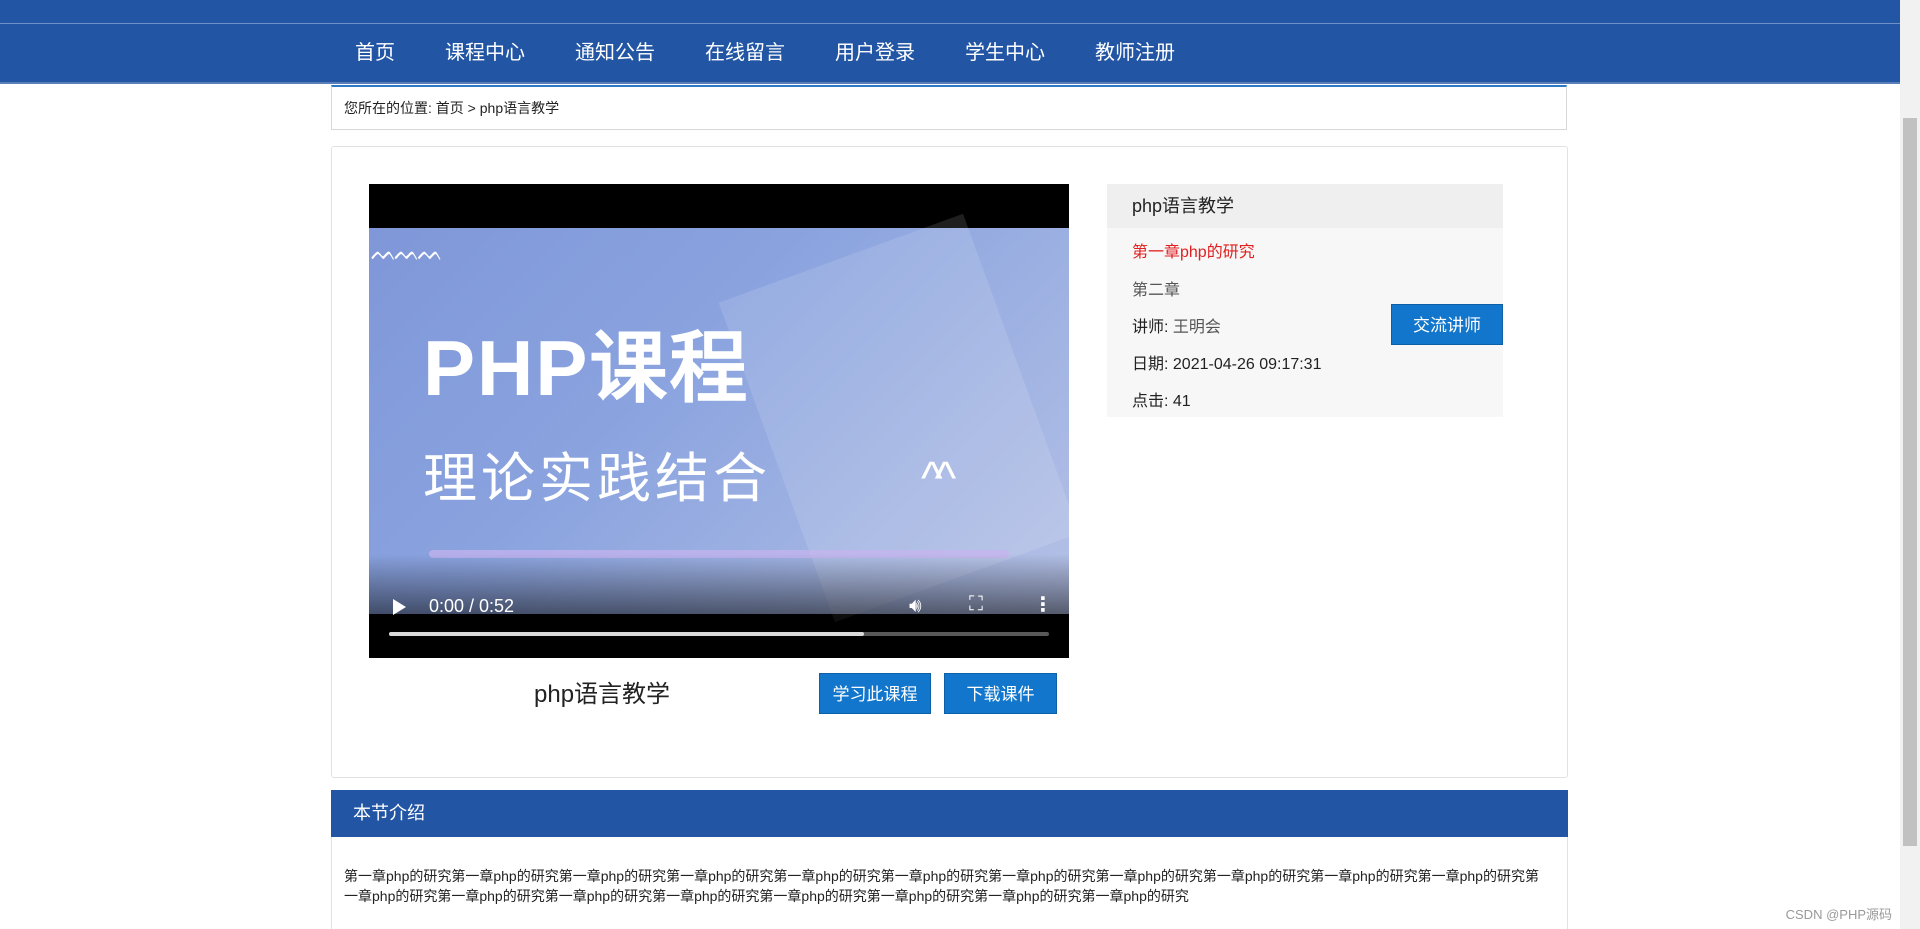 The image size is (1920, 929). I want to click on page-scrollbar, so click(1910, 464).